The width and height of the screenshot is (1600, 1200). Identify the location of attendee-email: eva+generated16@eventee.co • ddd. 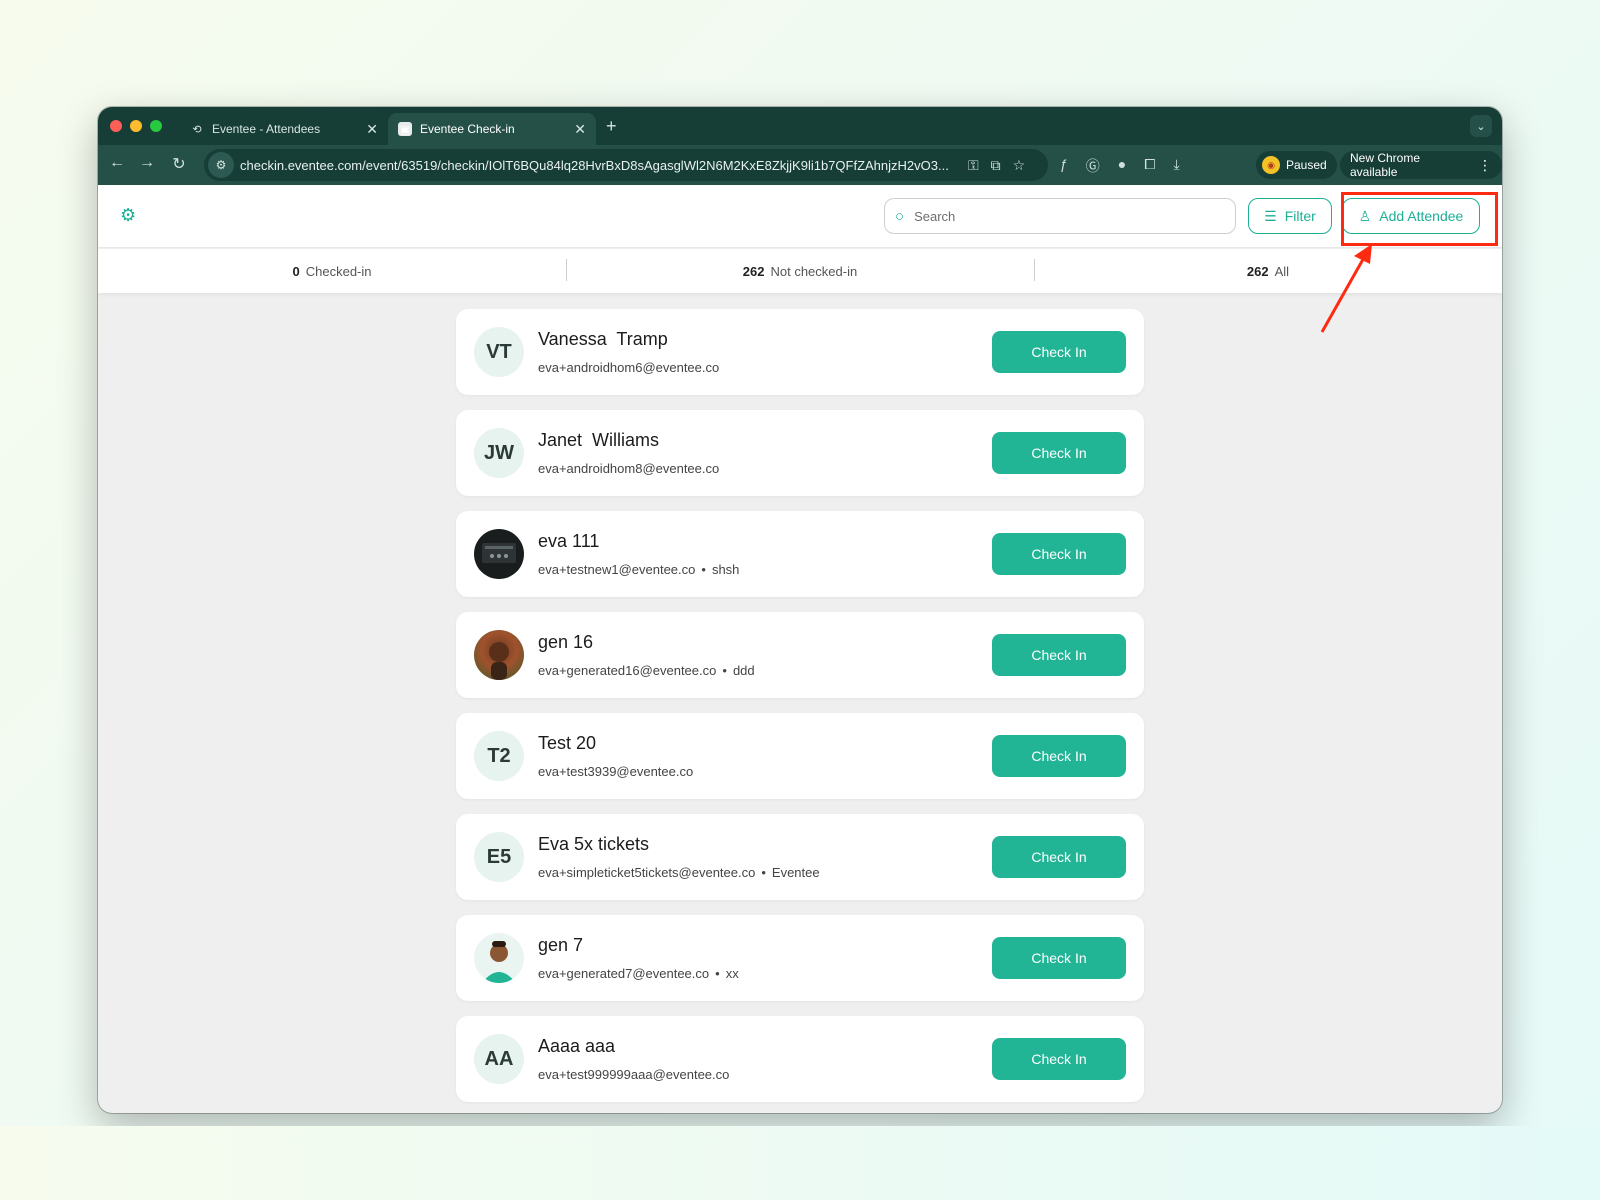
(646, 670).